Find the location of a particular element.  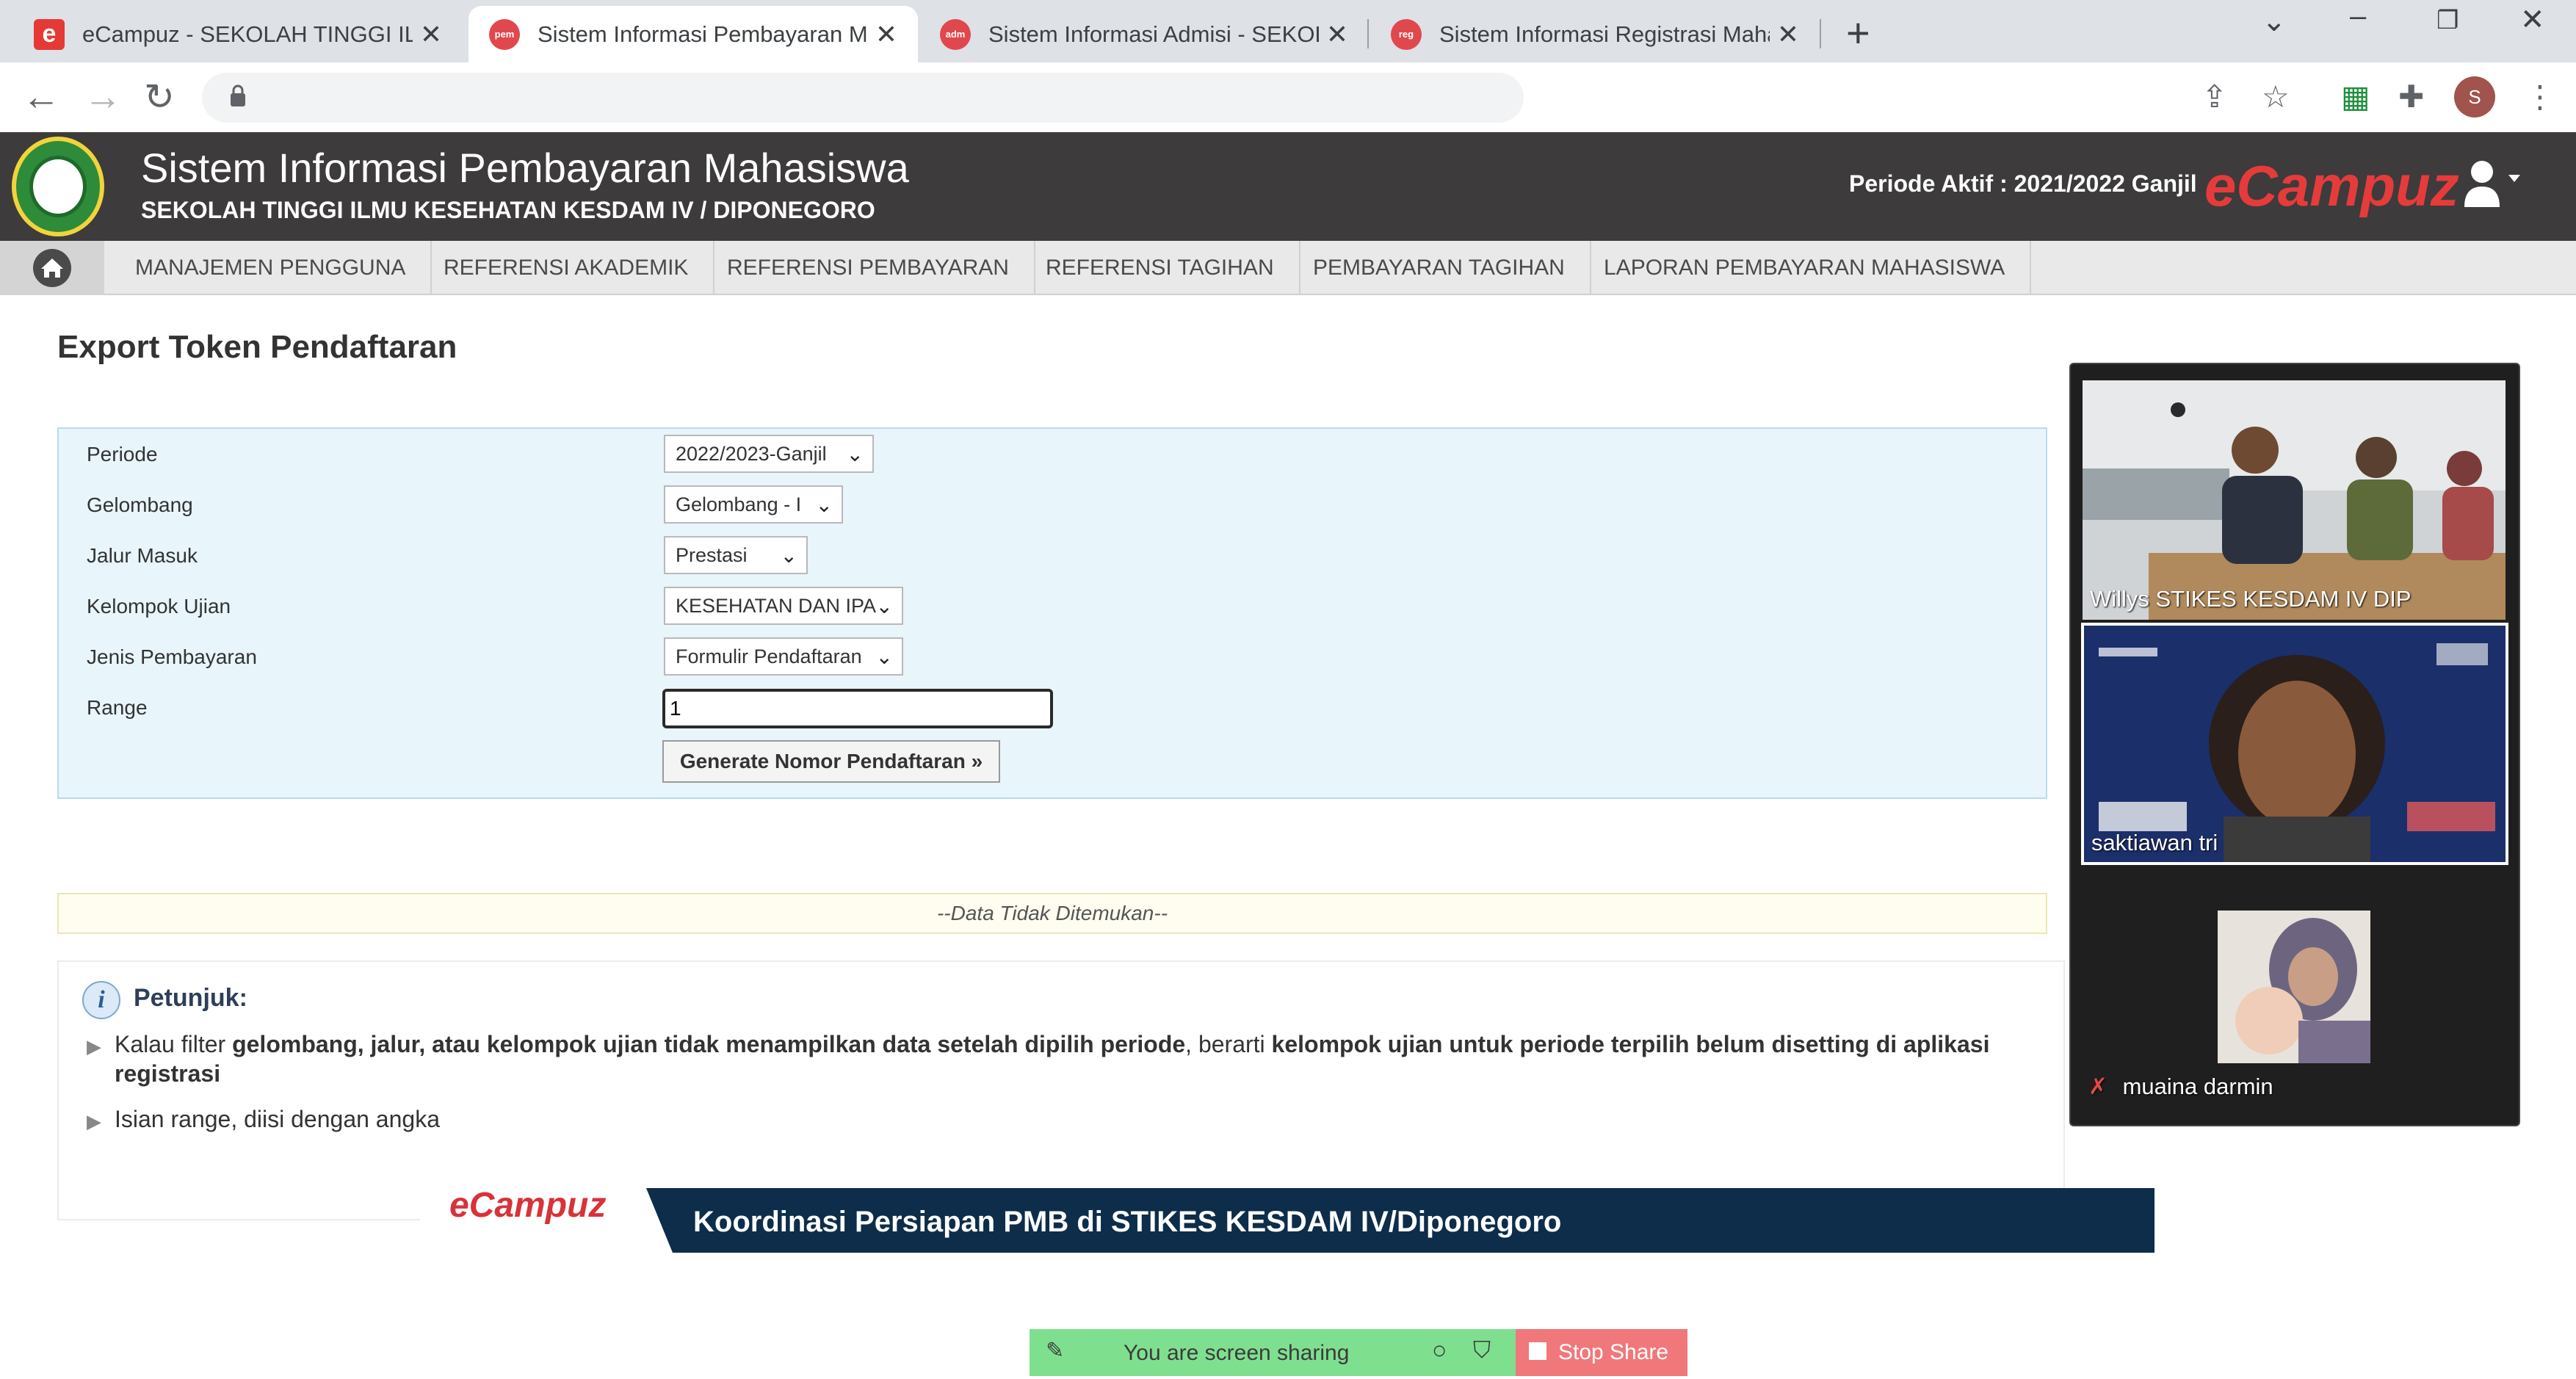

tab-title: Sistem Informasi Pembayaran Ma is located at coordinates (703, 34).